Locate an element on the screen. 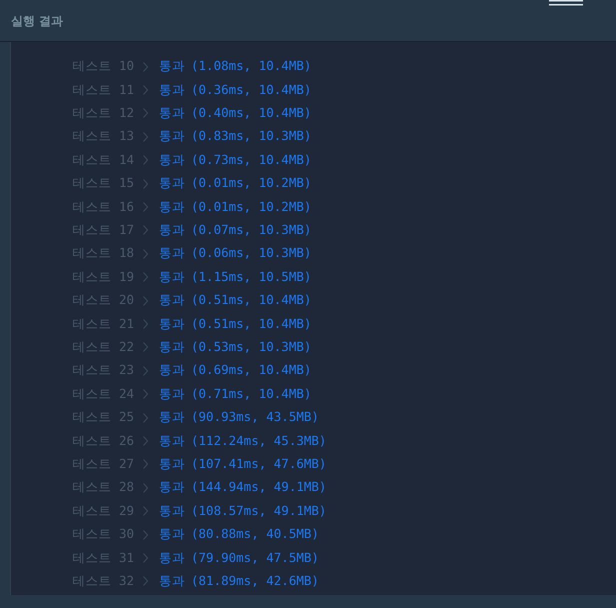  test-detail: (0.07ms, 10.3MB) is located at coordinates (251, 230).